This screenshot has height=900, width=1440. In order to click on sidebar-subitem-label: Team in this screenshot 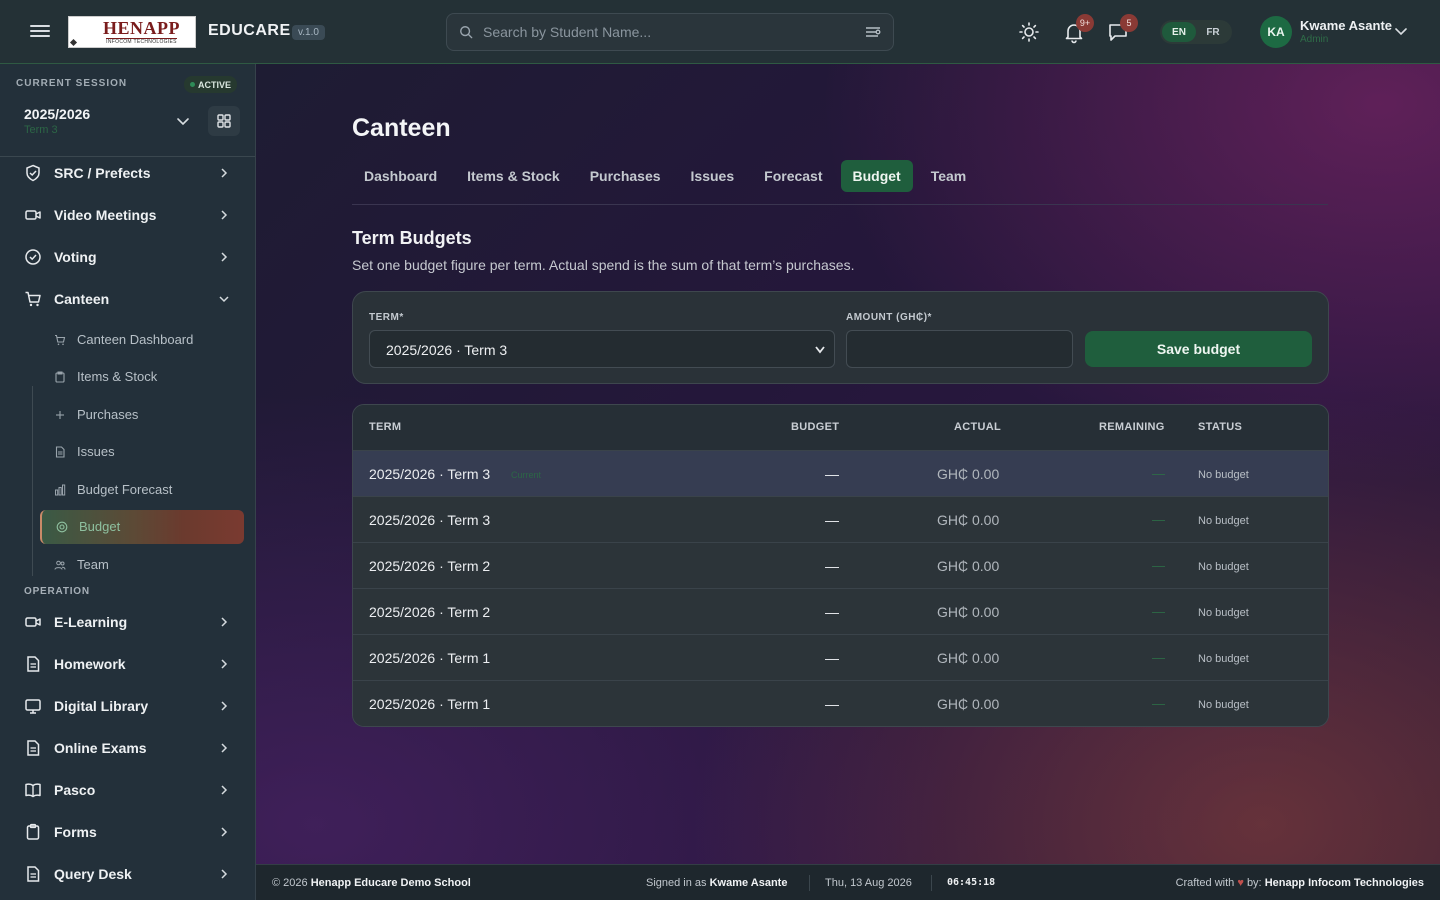, I will do `click(93, 564)`.